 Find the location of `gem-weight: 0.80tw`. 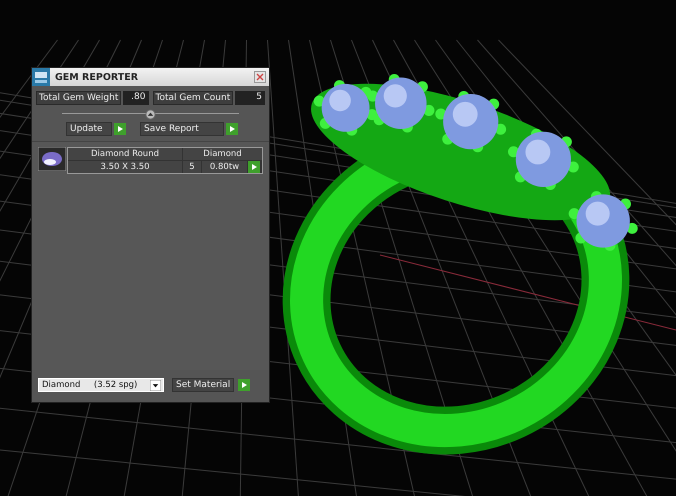

gem-weight: 0.80tw is located at coordinates (224, 167).